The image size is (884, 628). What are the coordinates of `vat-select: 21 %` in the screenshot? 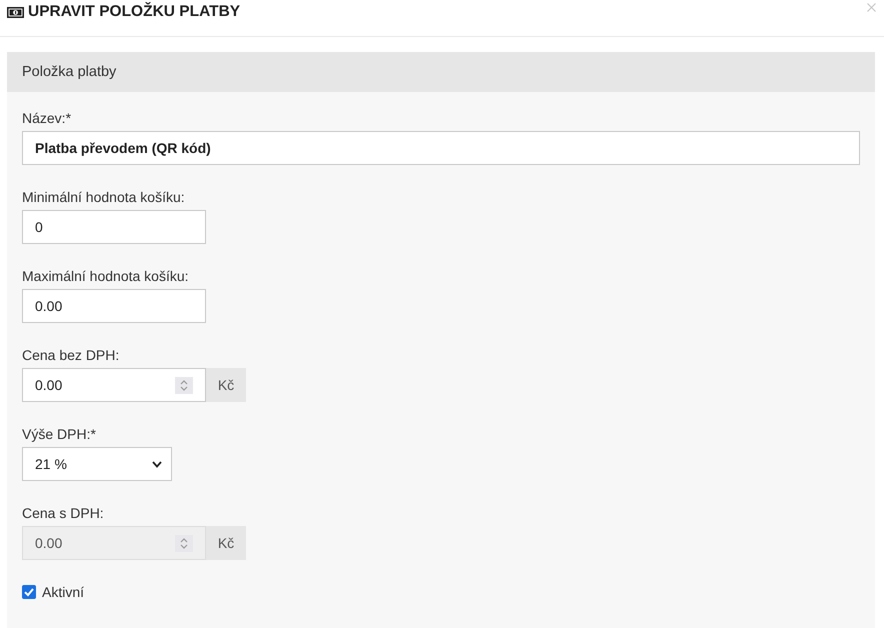 It's located at (97, 464).